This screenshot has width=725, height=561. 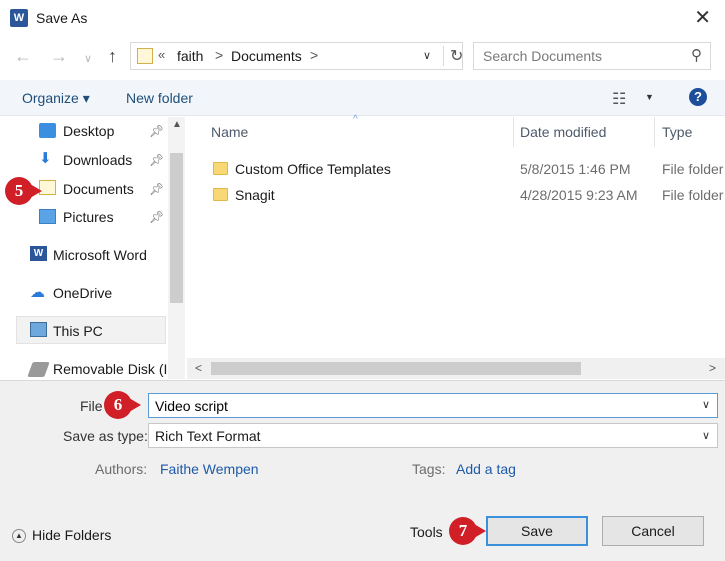 What do you see at coordinates (38, 253) in the screenshot?
I see `word-icon: W` at bounding box center [38, 253].